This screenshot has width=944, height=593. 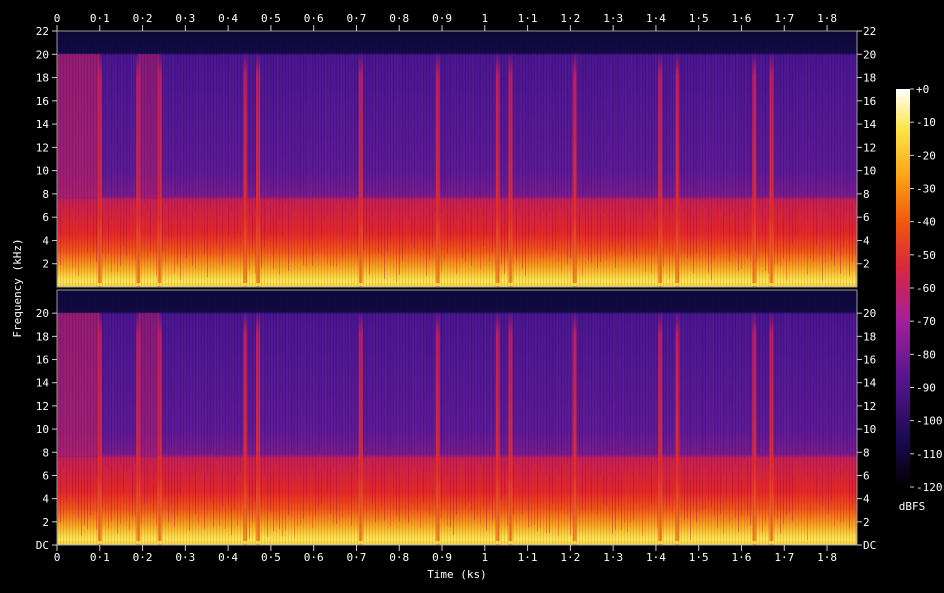 What do you see at coordinates (926, 155) in the screenshot?
I see `colorbar-tick-label: -20` at bounding box center [926, 155].